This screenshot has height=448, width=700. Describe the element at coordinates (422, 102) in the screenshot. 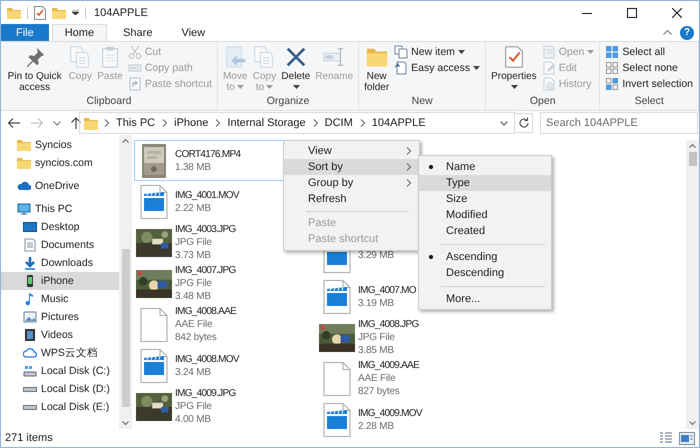

I see `group-label: New` at that location.